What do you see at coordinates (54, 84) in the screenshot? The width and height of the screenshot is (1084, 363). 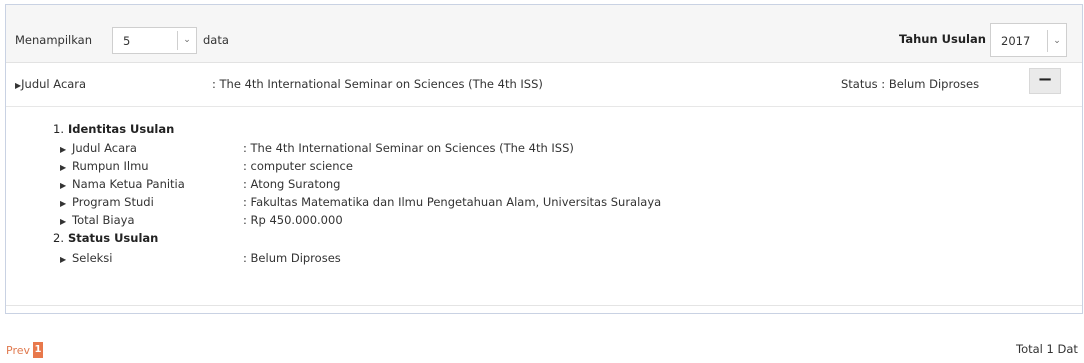 I see `row-title-label-text: Judul Acara` at bounding box center [54, 84].